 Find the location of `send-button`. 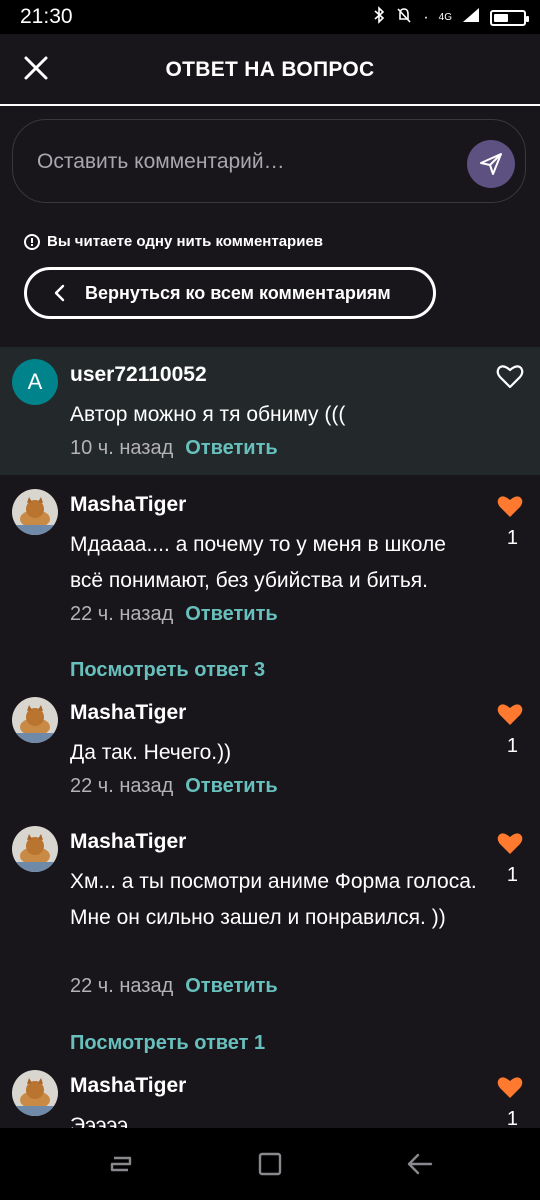

send-button is located at coordinates (491, 164).